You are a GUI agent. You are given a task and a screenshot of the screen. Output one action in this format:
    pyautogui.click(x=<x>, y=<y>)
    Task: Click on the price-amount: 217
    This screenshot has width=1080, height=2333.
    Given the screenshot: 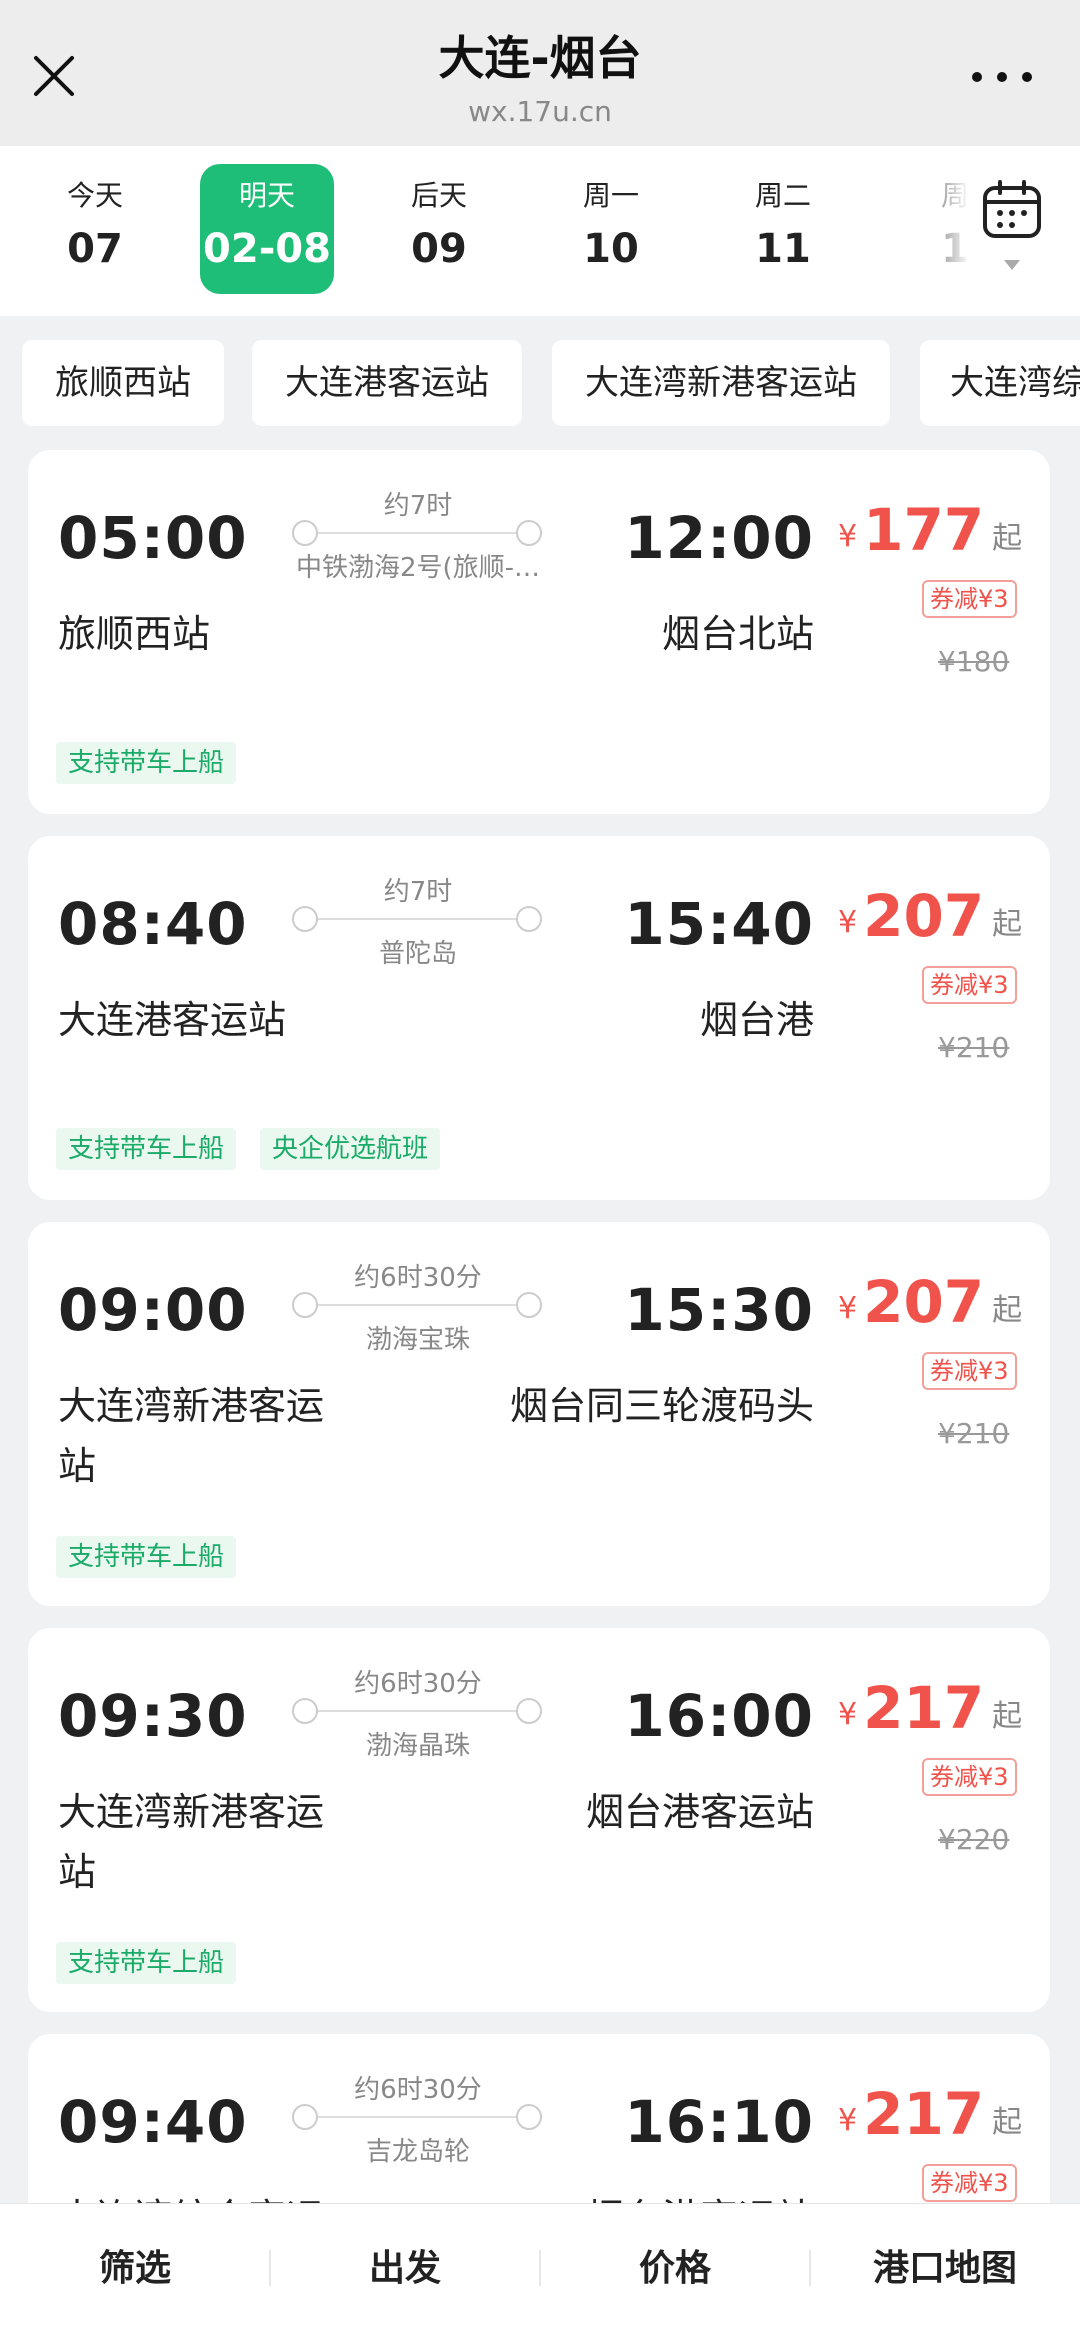 What is the action you would take?
    pyautogui.click(x=924, y=2114)
    